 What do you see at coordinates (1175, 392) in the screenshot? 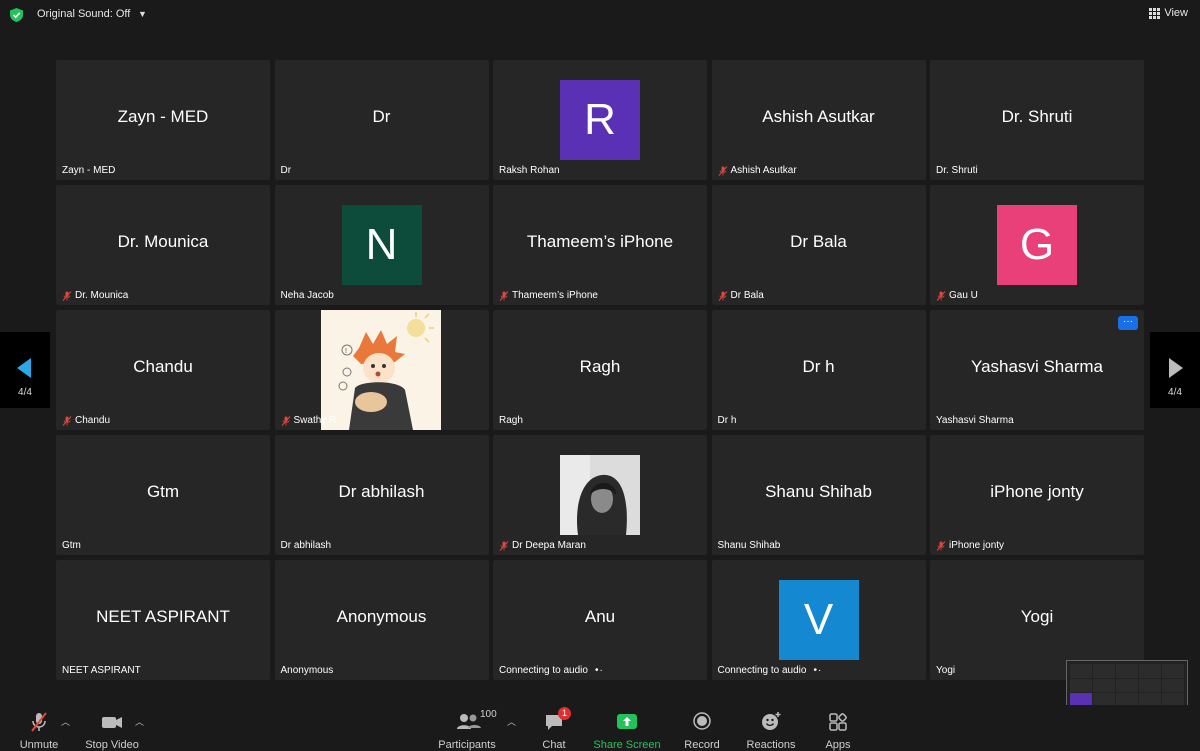
I see `page-indicator-right: 4/4` at bounding box center [1175, 392].